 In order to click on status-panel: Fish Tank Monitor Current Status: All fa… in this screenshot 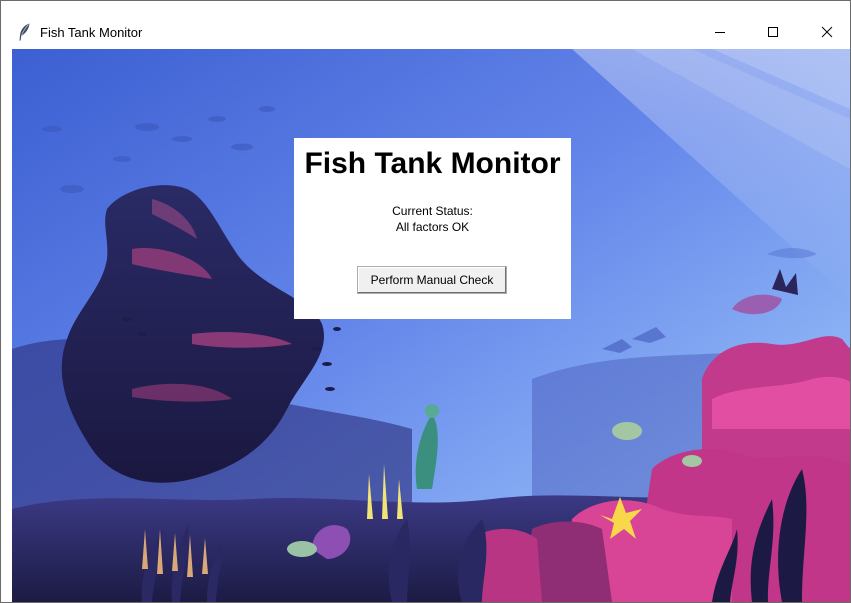, I will do `click(432, 228)`.